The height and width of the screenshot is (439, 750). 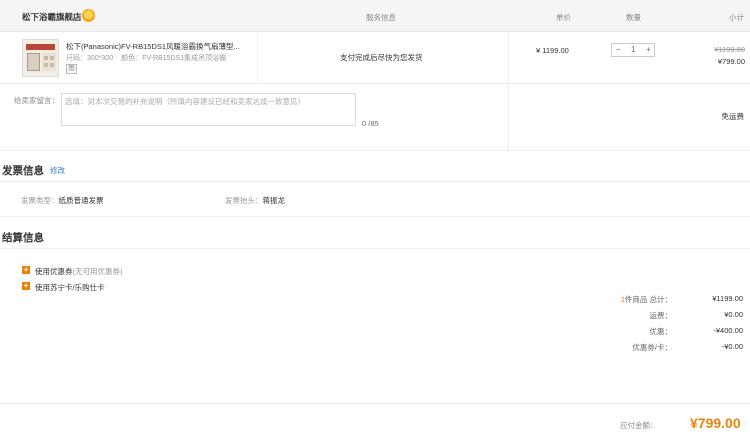 I want to click on message-char-count: 0 /85, so click(x=370, y=123).